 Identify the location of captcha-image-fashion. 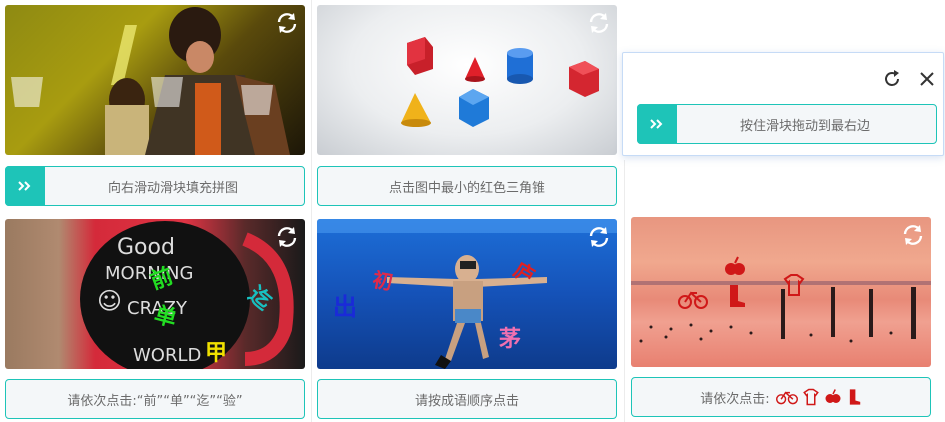
(155, 80).